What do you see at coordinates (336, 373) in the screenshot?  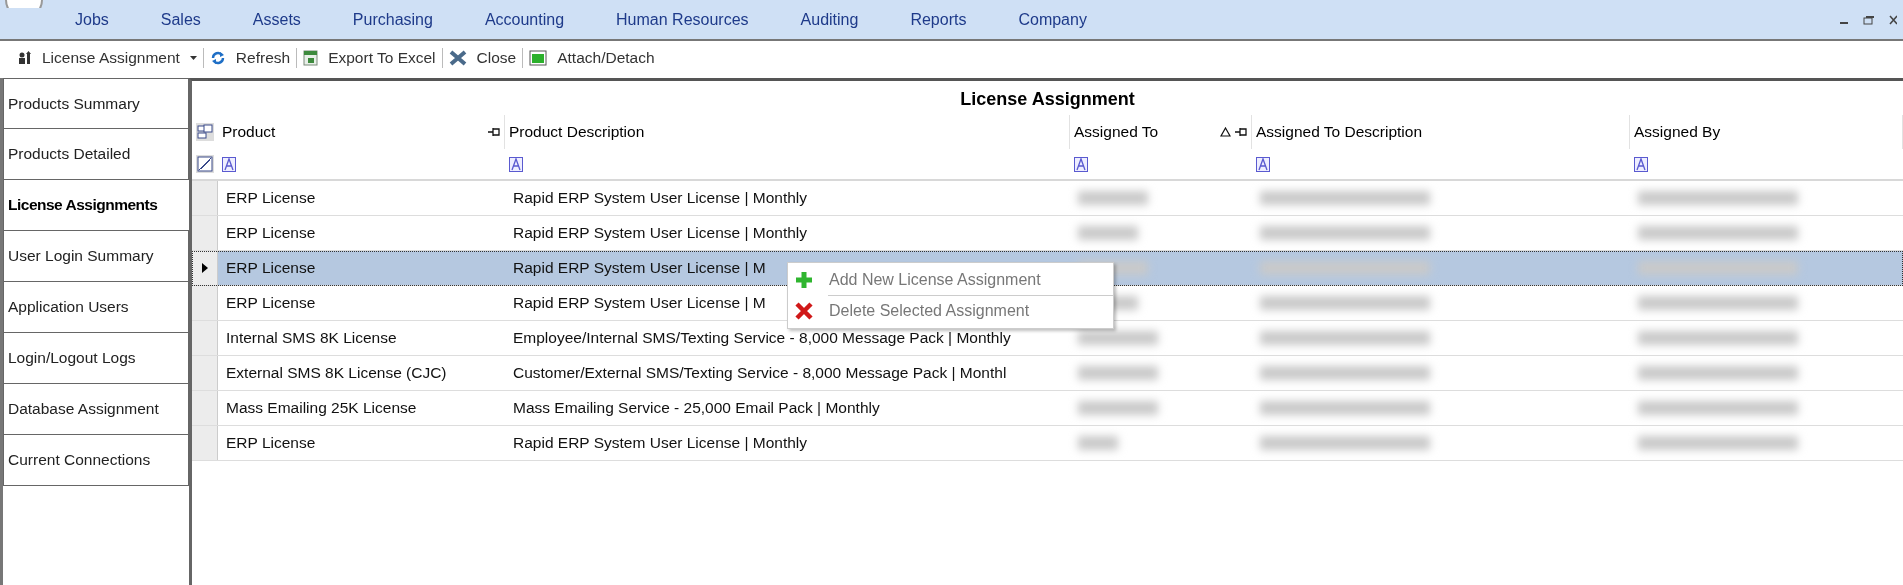 I see `table-cell: External SMS 8K License (CJC)` at bounding box center [336, 373].